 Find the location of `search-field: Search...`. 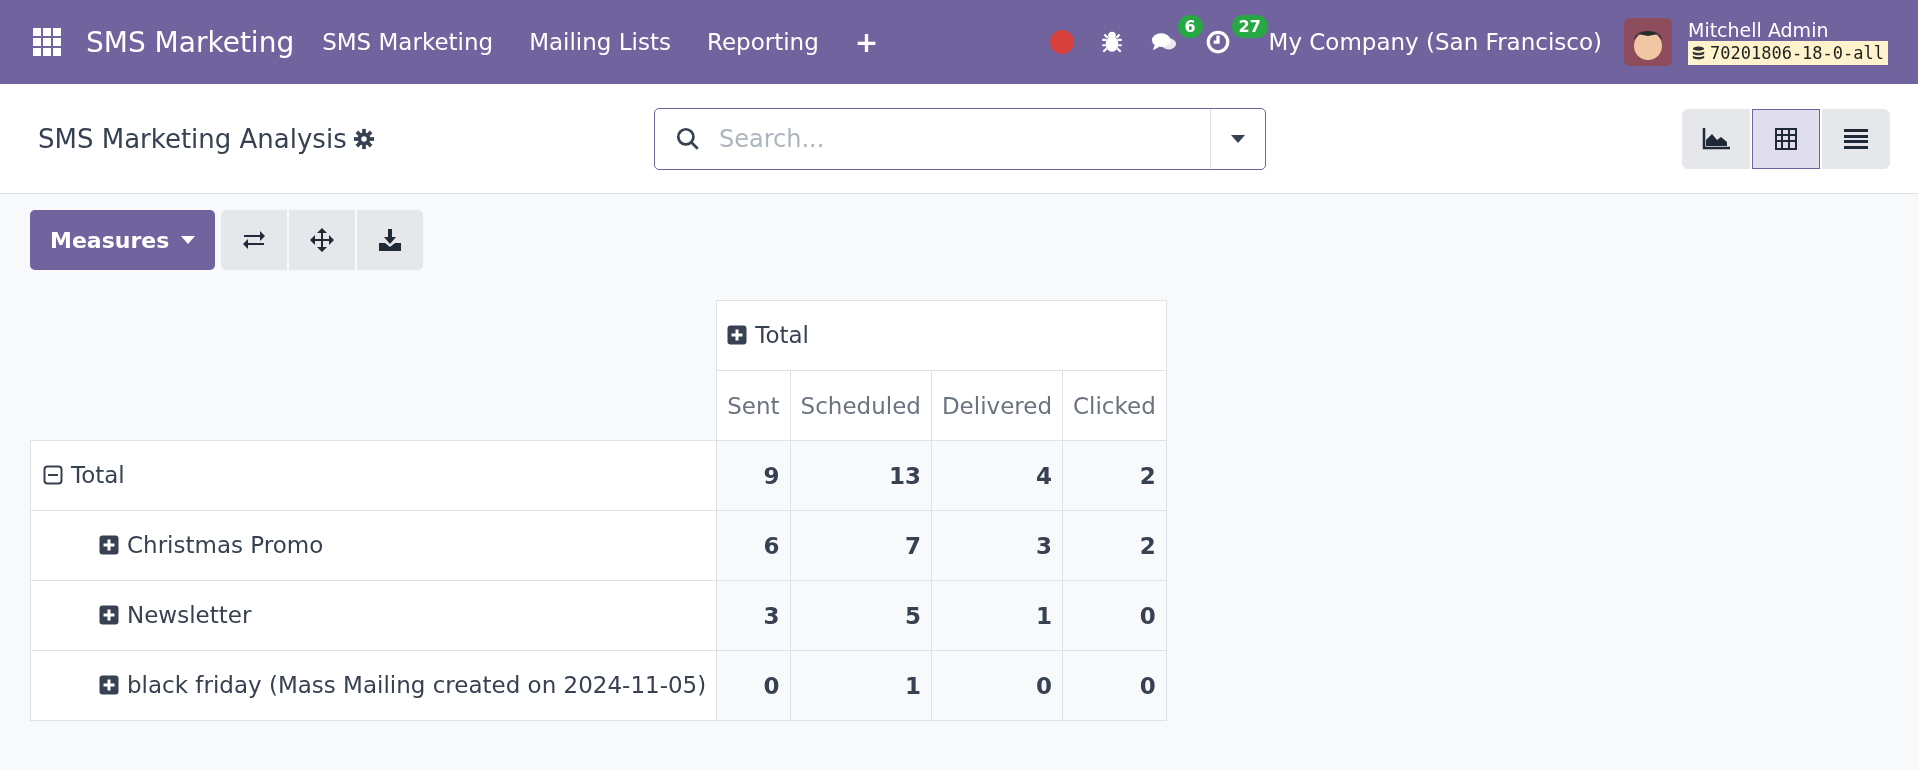

search-field: Search... is located at coordinates (960, 138).